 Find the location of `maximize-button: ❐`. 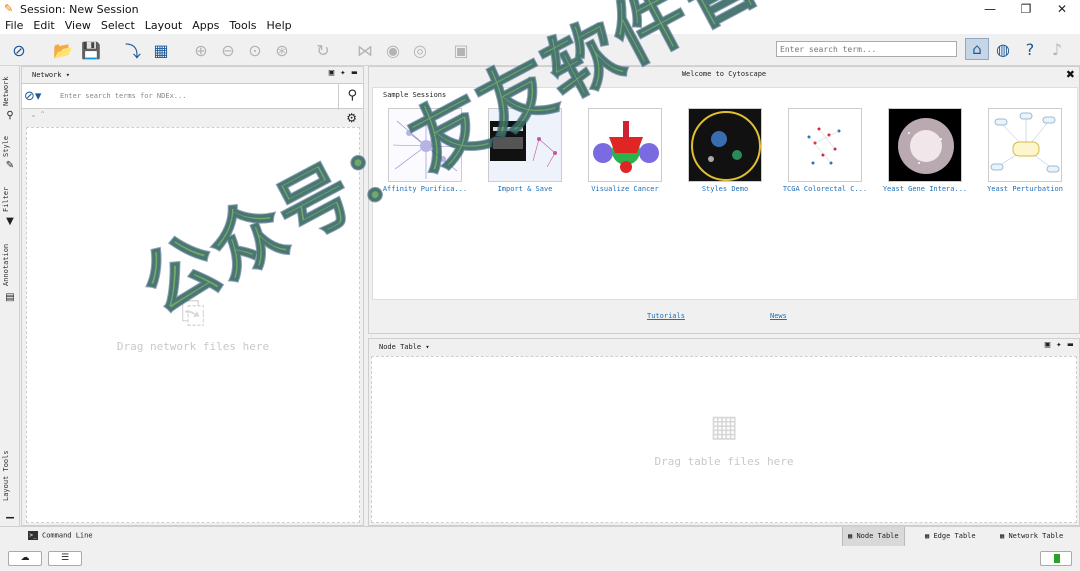

maximize-button: ❐ is located at coordinates (1026, 9).